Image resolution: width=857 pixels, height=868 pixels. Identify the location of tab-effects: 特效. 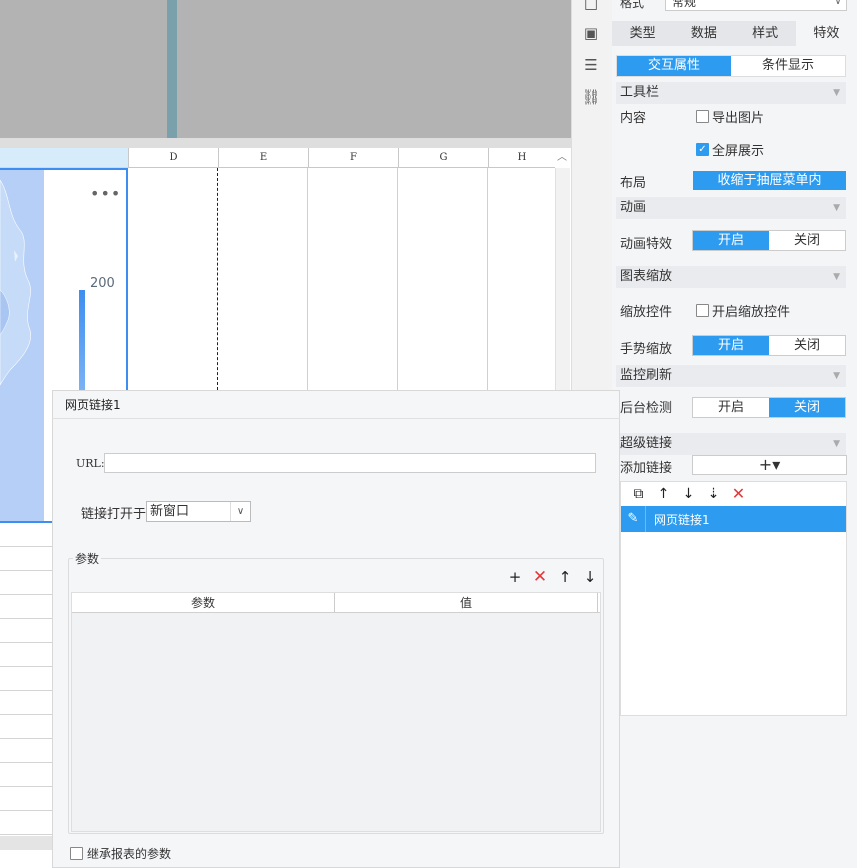
(826, 33).